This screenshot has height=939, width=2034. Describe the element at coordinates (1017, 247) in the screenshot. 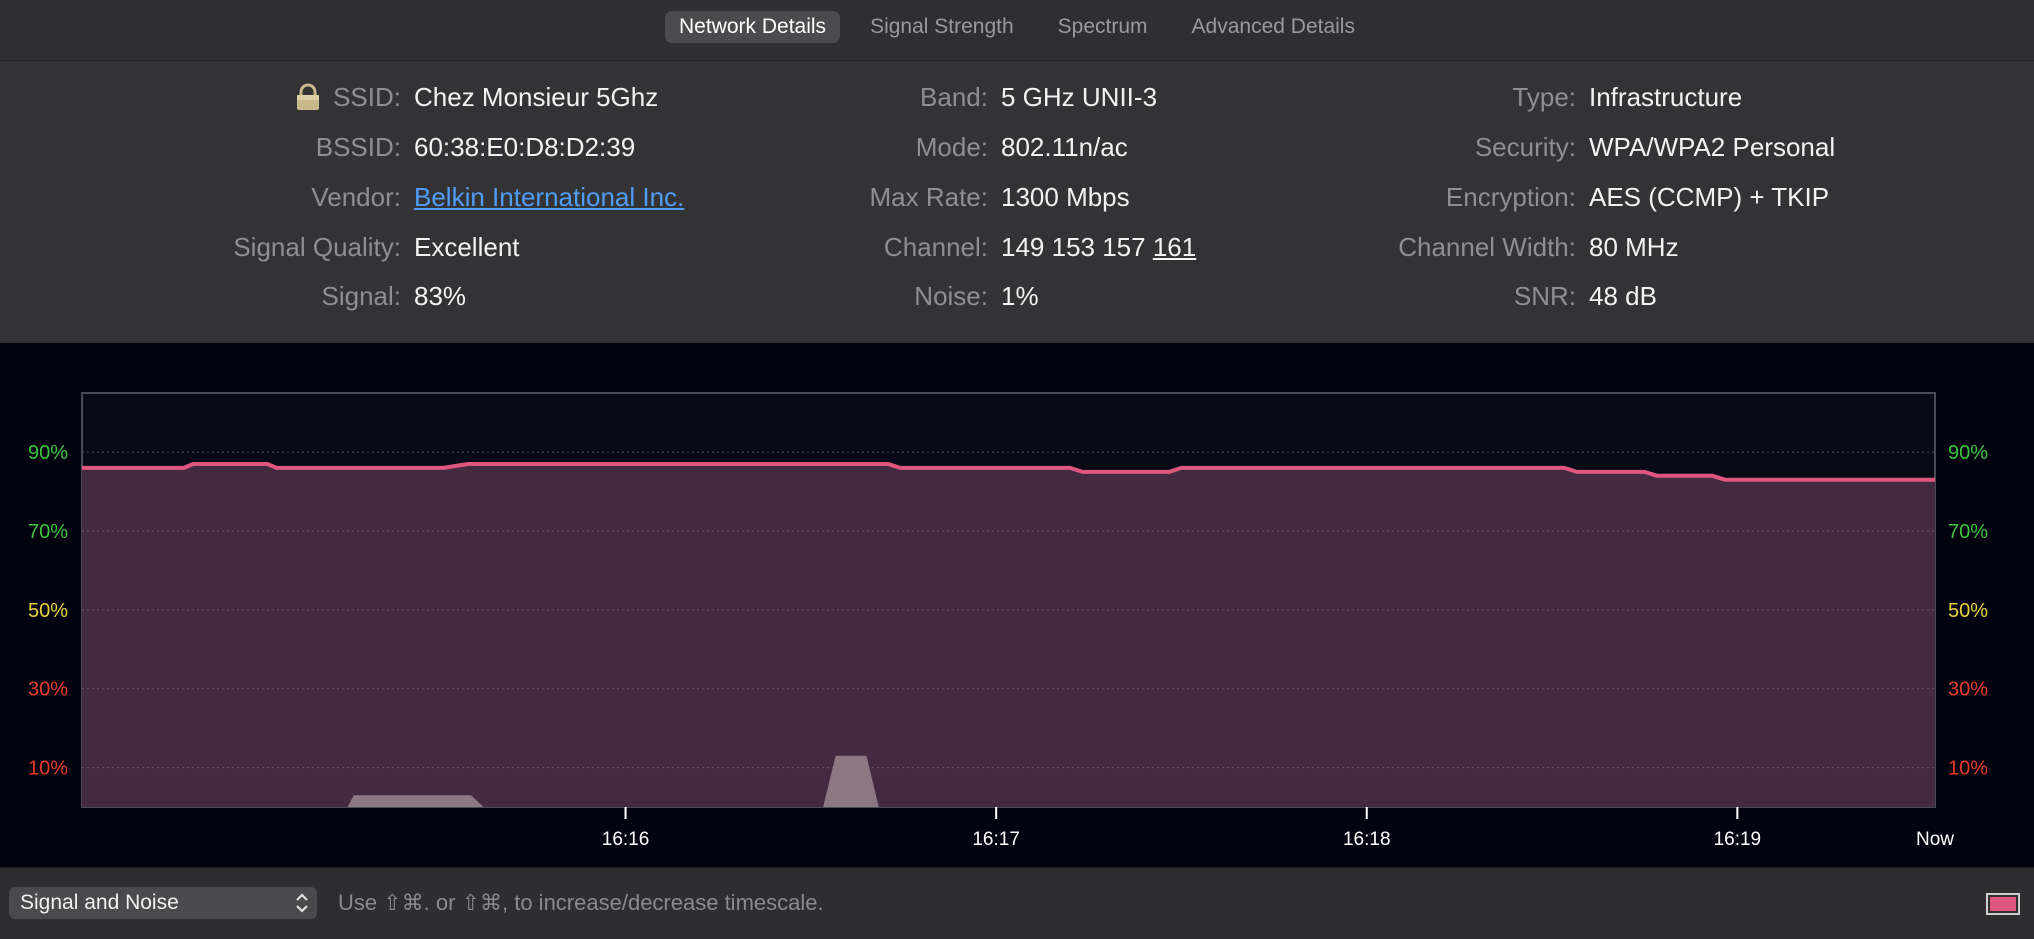

I see `channel-width-row: Channel Width: 80 MHz` at that location.